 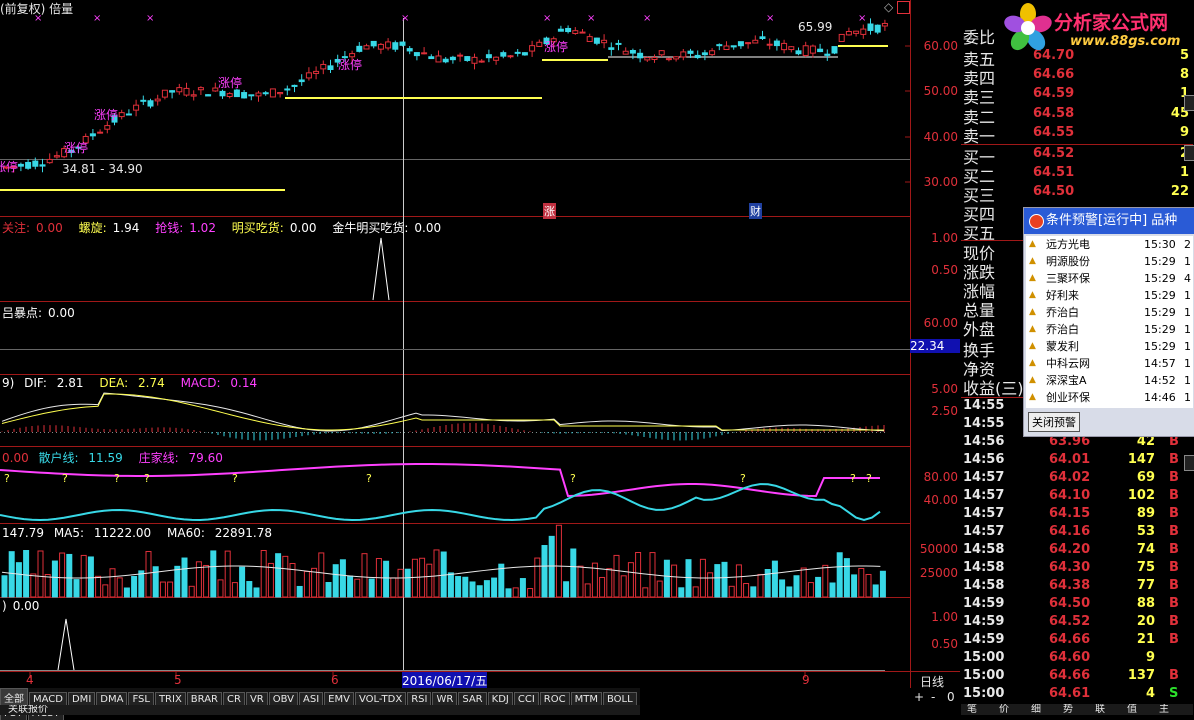 What do you see at coordinates (204, 699) in the screenshot?
I see `tab-brar: BRAR` at bounding box center [204, 699].